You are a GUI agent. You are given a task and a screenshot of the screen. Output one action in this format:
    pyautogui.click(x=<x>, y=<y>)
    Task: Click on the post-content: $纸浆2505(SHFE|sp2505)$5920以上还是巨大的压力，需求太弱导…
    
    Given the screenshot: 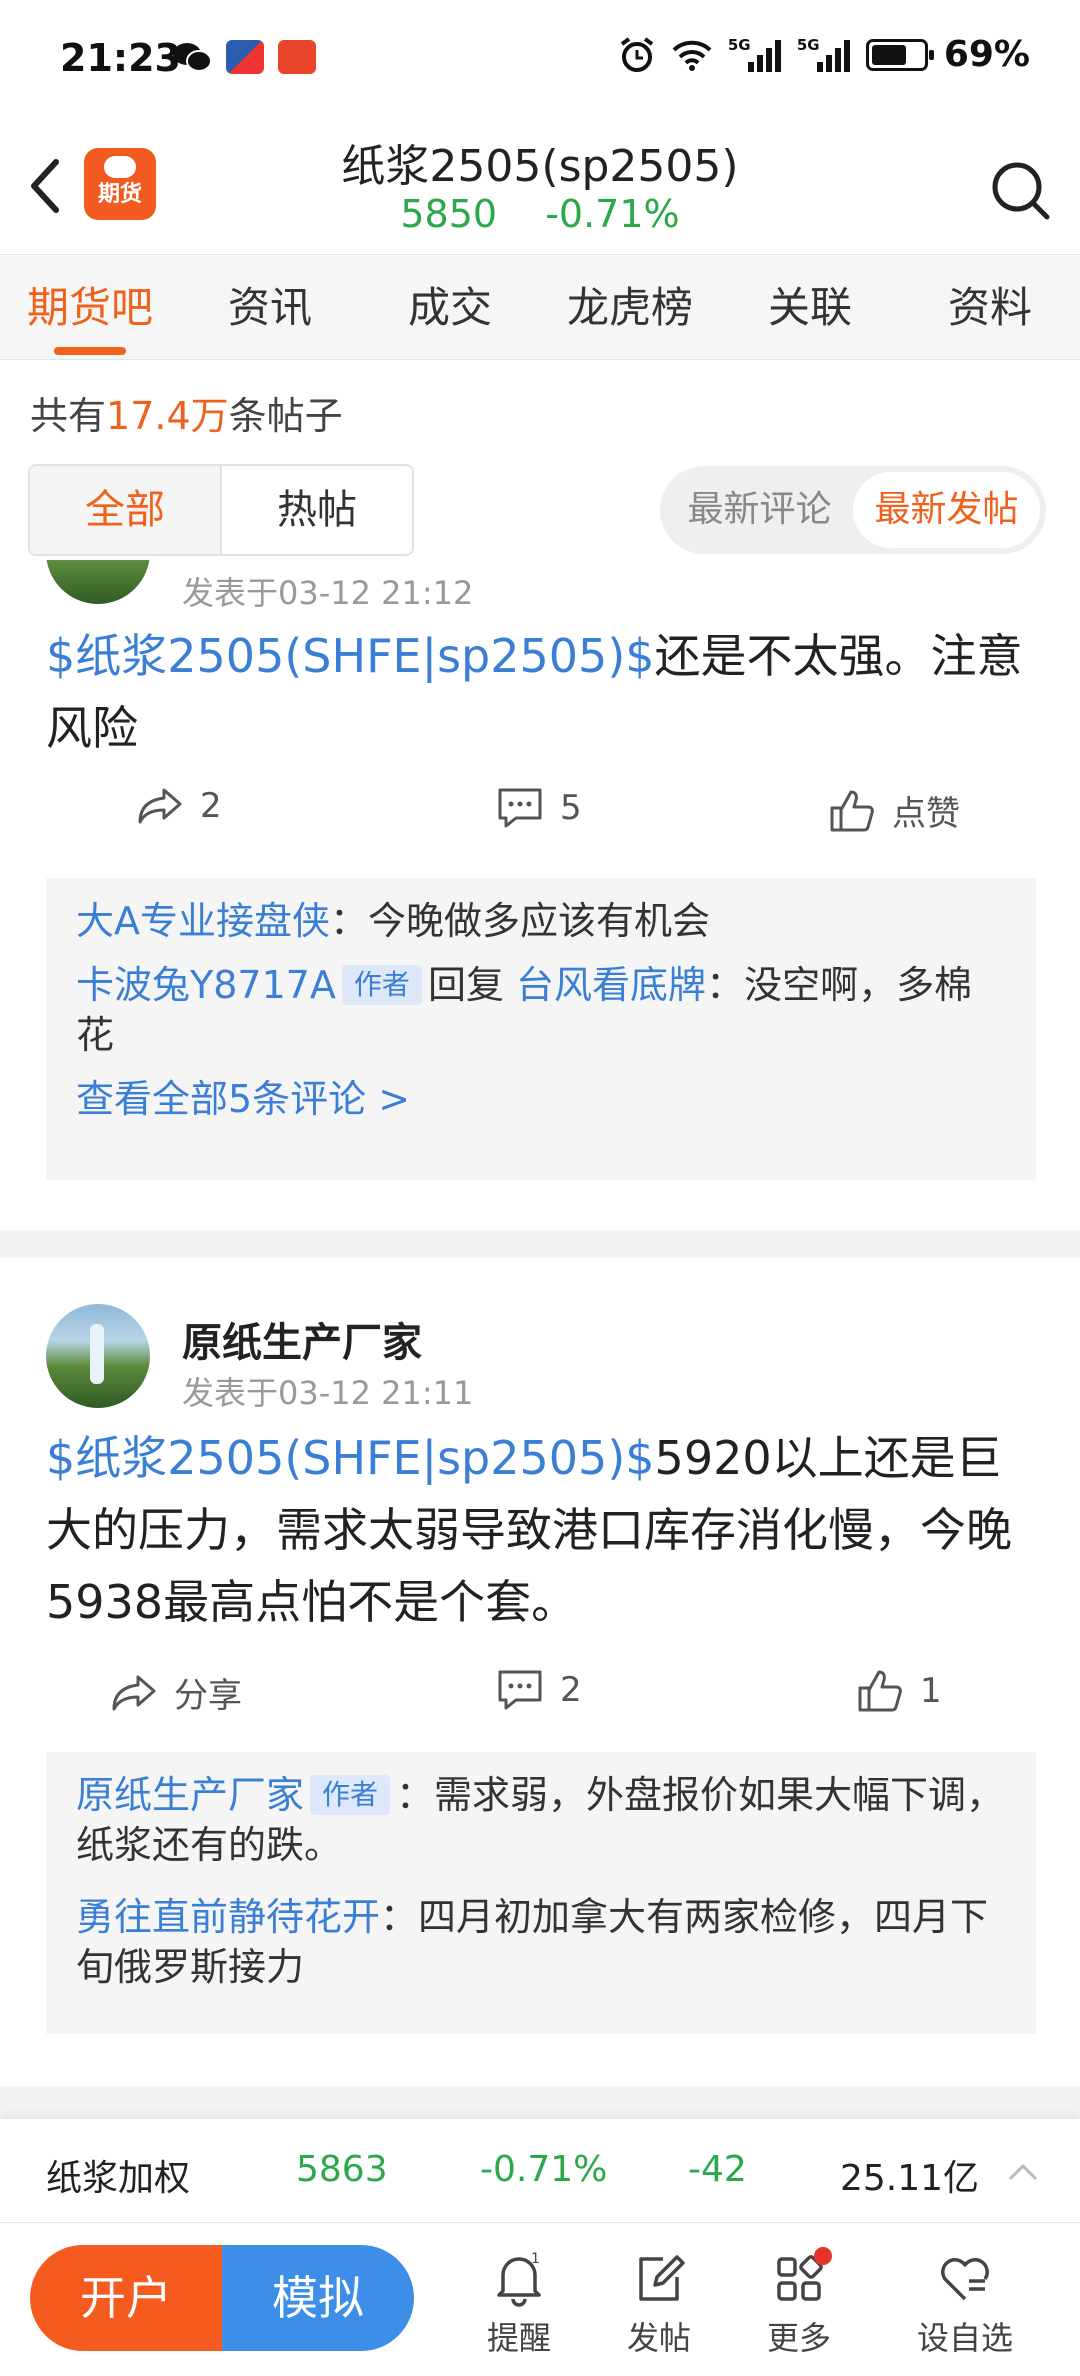 What is the action you would take?
    pyautogui.click(x=541, y=1530)
    